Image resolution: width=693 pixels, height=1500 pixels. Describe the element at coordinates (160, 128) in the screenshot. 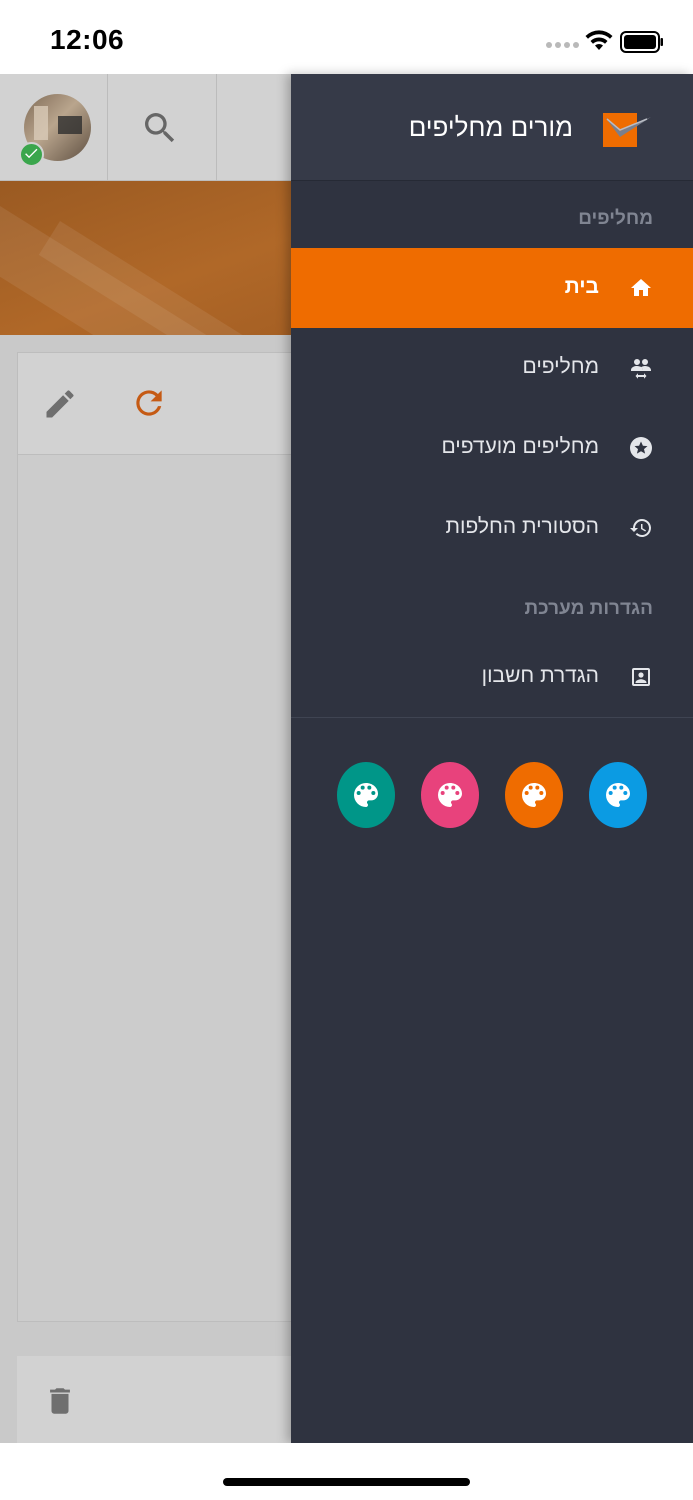

I see `search-icon` at that location.